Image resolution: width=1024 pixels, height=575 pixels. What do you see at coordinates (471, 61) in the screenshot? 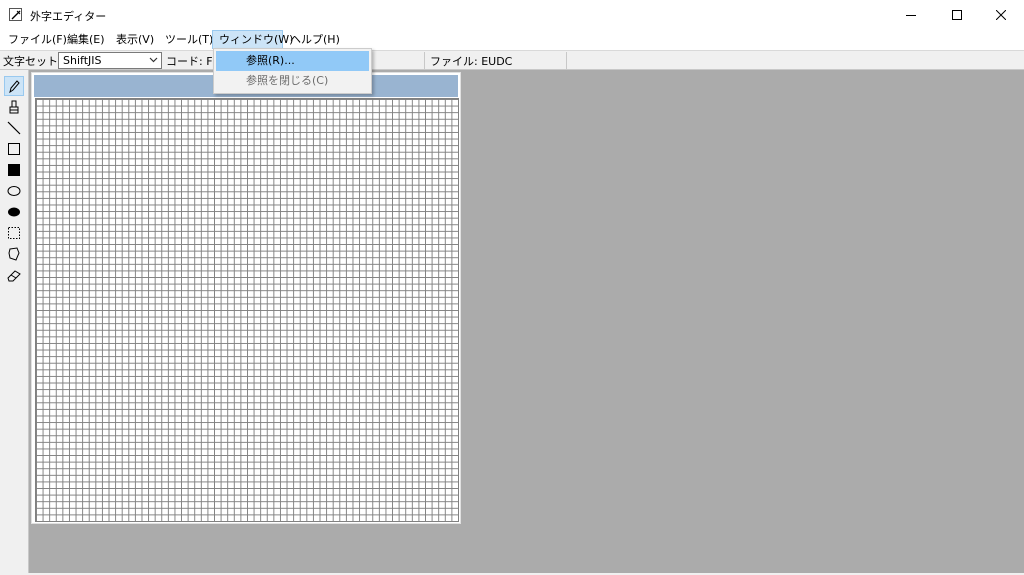
I see `file-label: ファイル: EUDC` at bounding box center [471, 61].